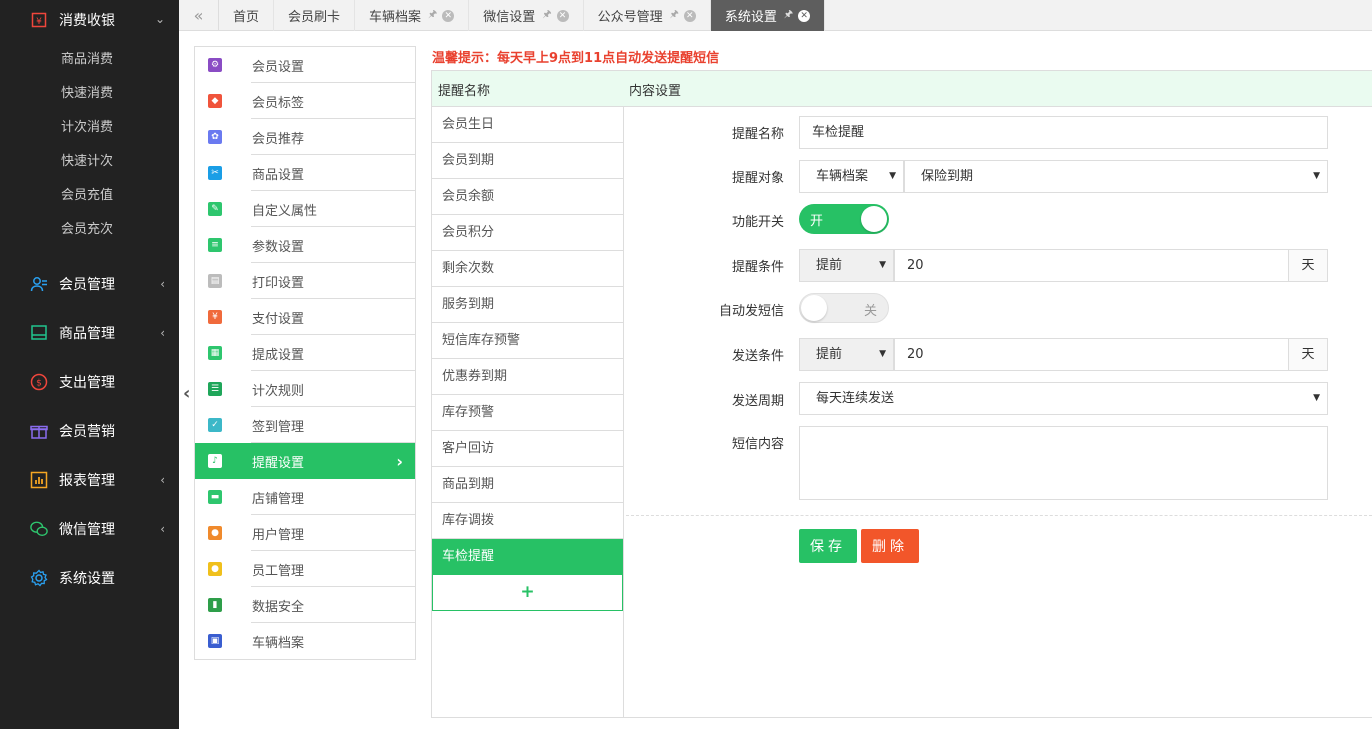 The height and width of the screenshot is (729, 1372). Describe the element at coordinates (527, 377) in the screenshot. I see `reminder-list-item: 优惠券到期` at that location.